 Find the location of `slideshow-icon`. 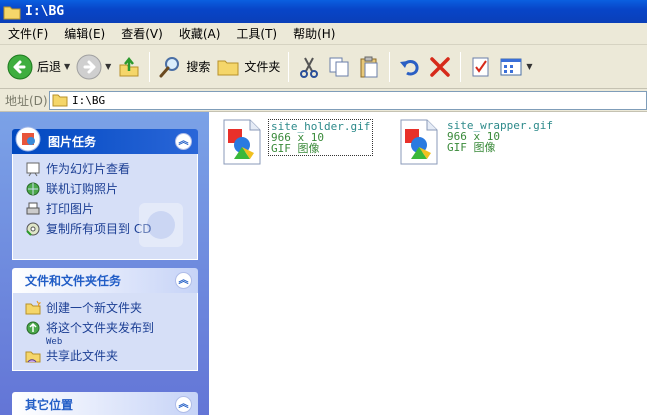

slideshow-icon is located at coordinates (33, 169).